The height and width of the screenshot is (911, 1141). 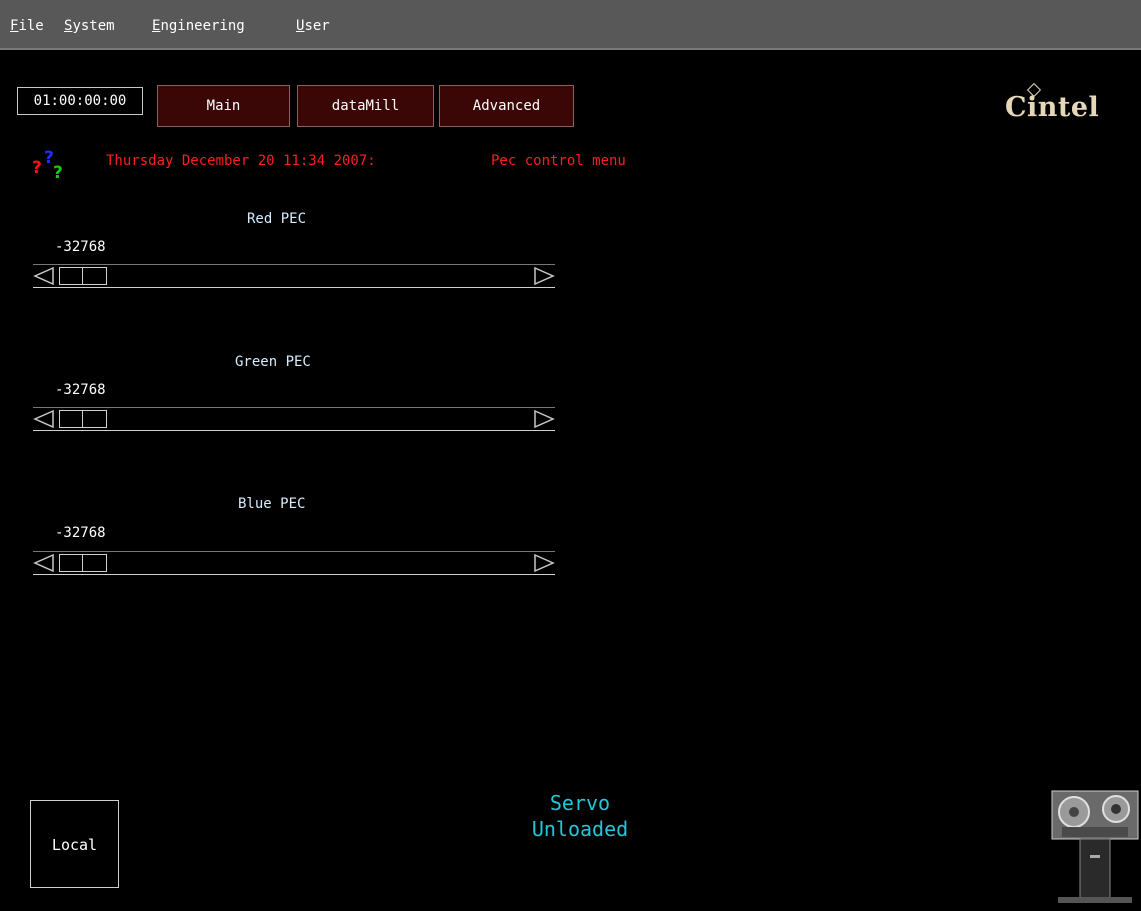 I want to click on menu-engineering: Engineering, so click(x=198, y=26).